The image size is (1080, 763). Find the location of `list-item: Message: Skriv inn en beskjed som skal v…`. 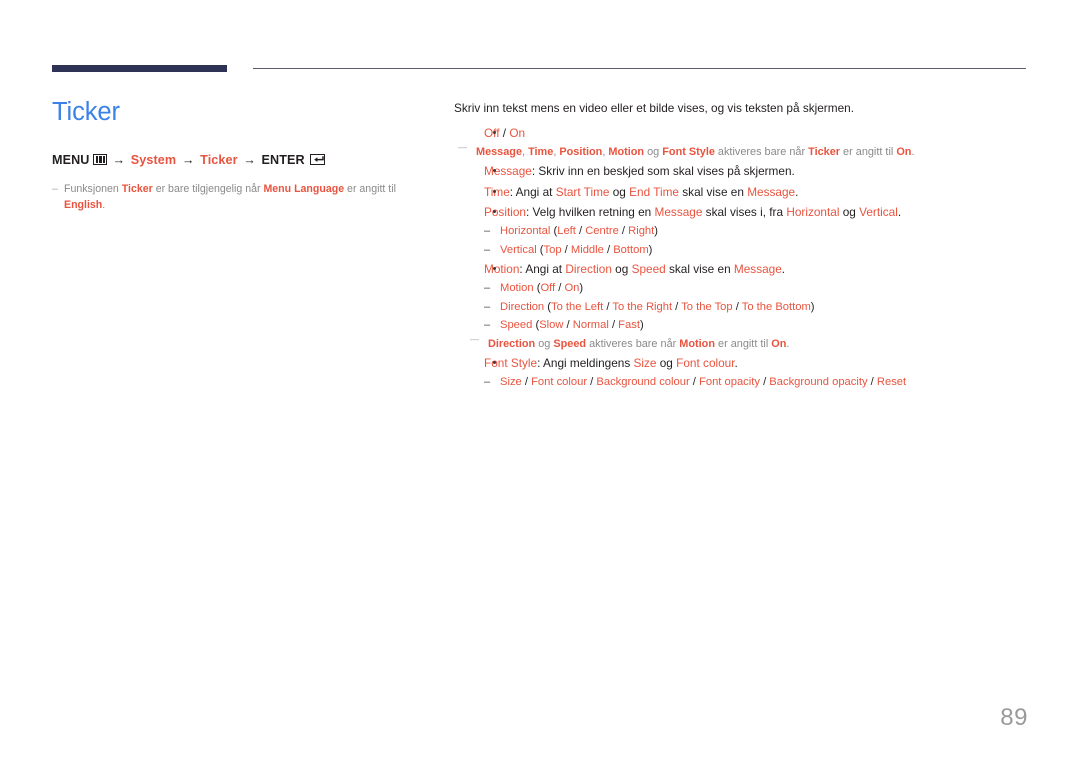

list-item: Message: Skriv inn en beskjed som skal v… is located at coordinates (740, 171).